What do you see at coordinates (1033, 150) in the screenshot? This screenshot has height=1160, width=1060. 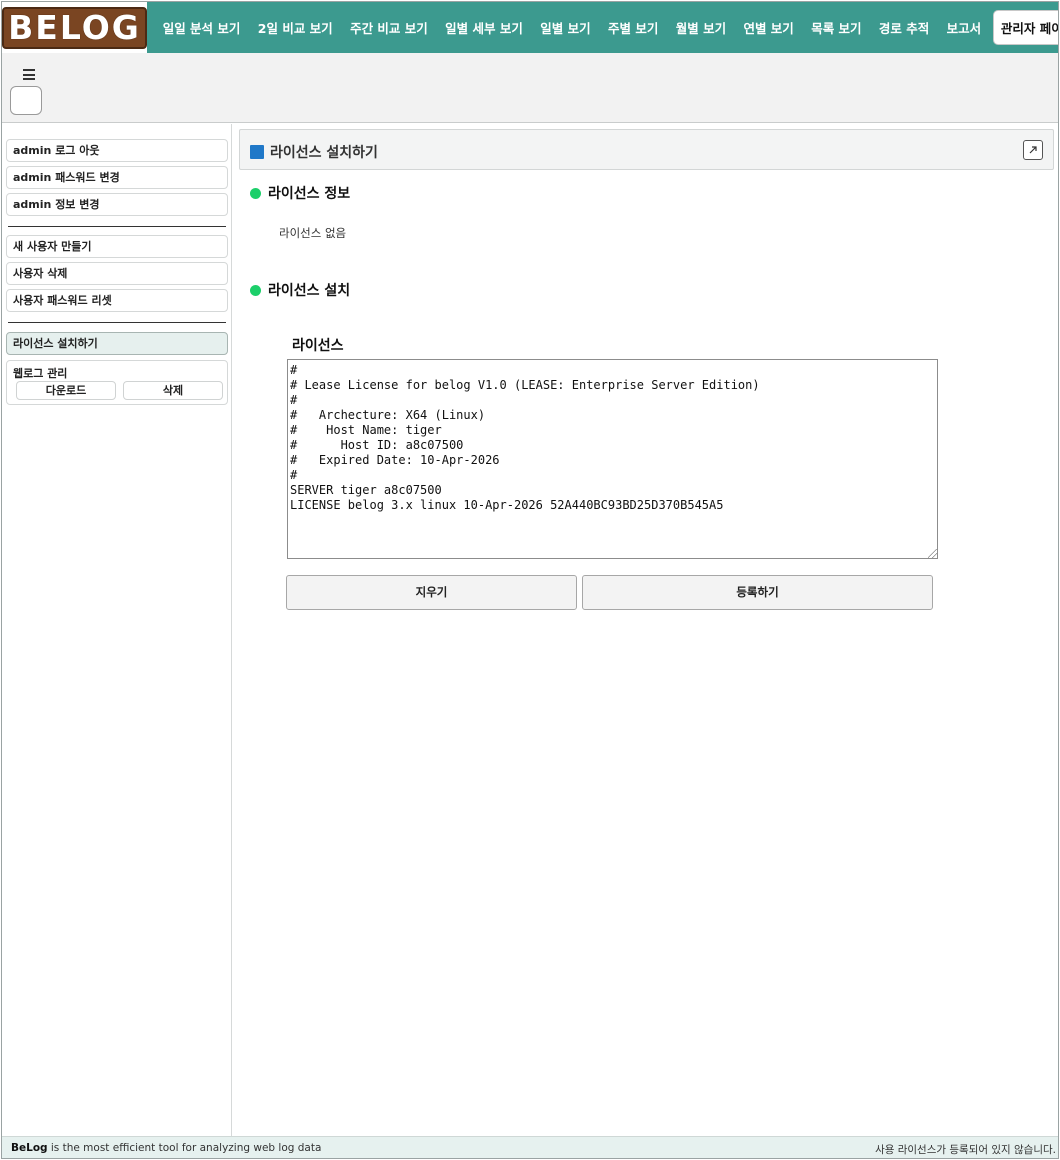 I see `external-link-icon` at bounding box center [1033, 150].